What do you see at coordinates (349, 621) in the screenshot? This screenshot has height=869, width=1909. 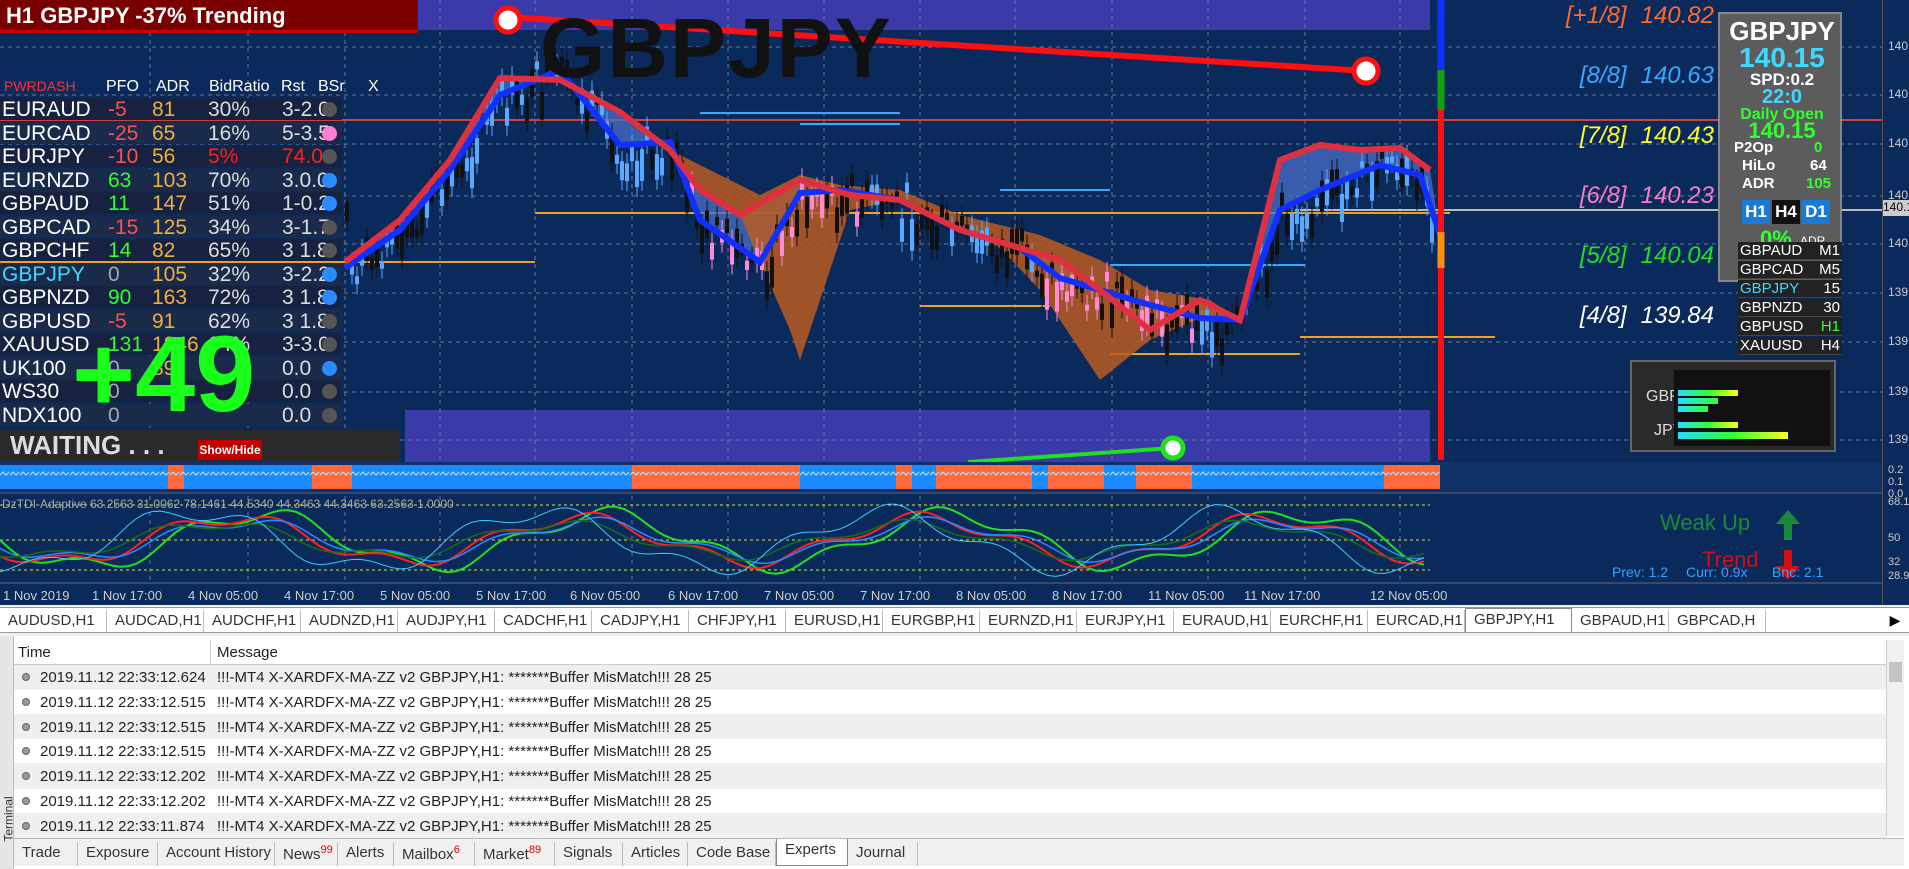 I see `chart-tab: AUDNZD,H1` at bounding box center [349, 621].